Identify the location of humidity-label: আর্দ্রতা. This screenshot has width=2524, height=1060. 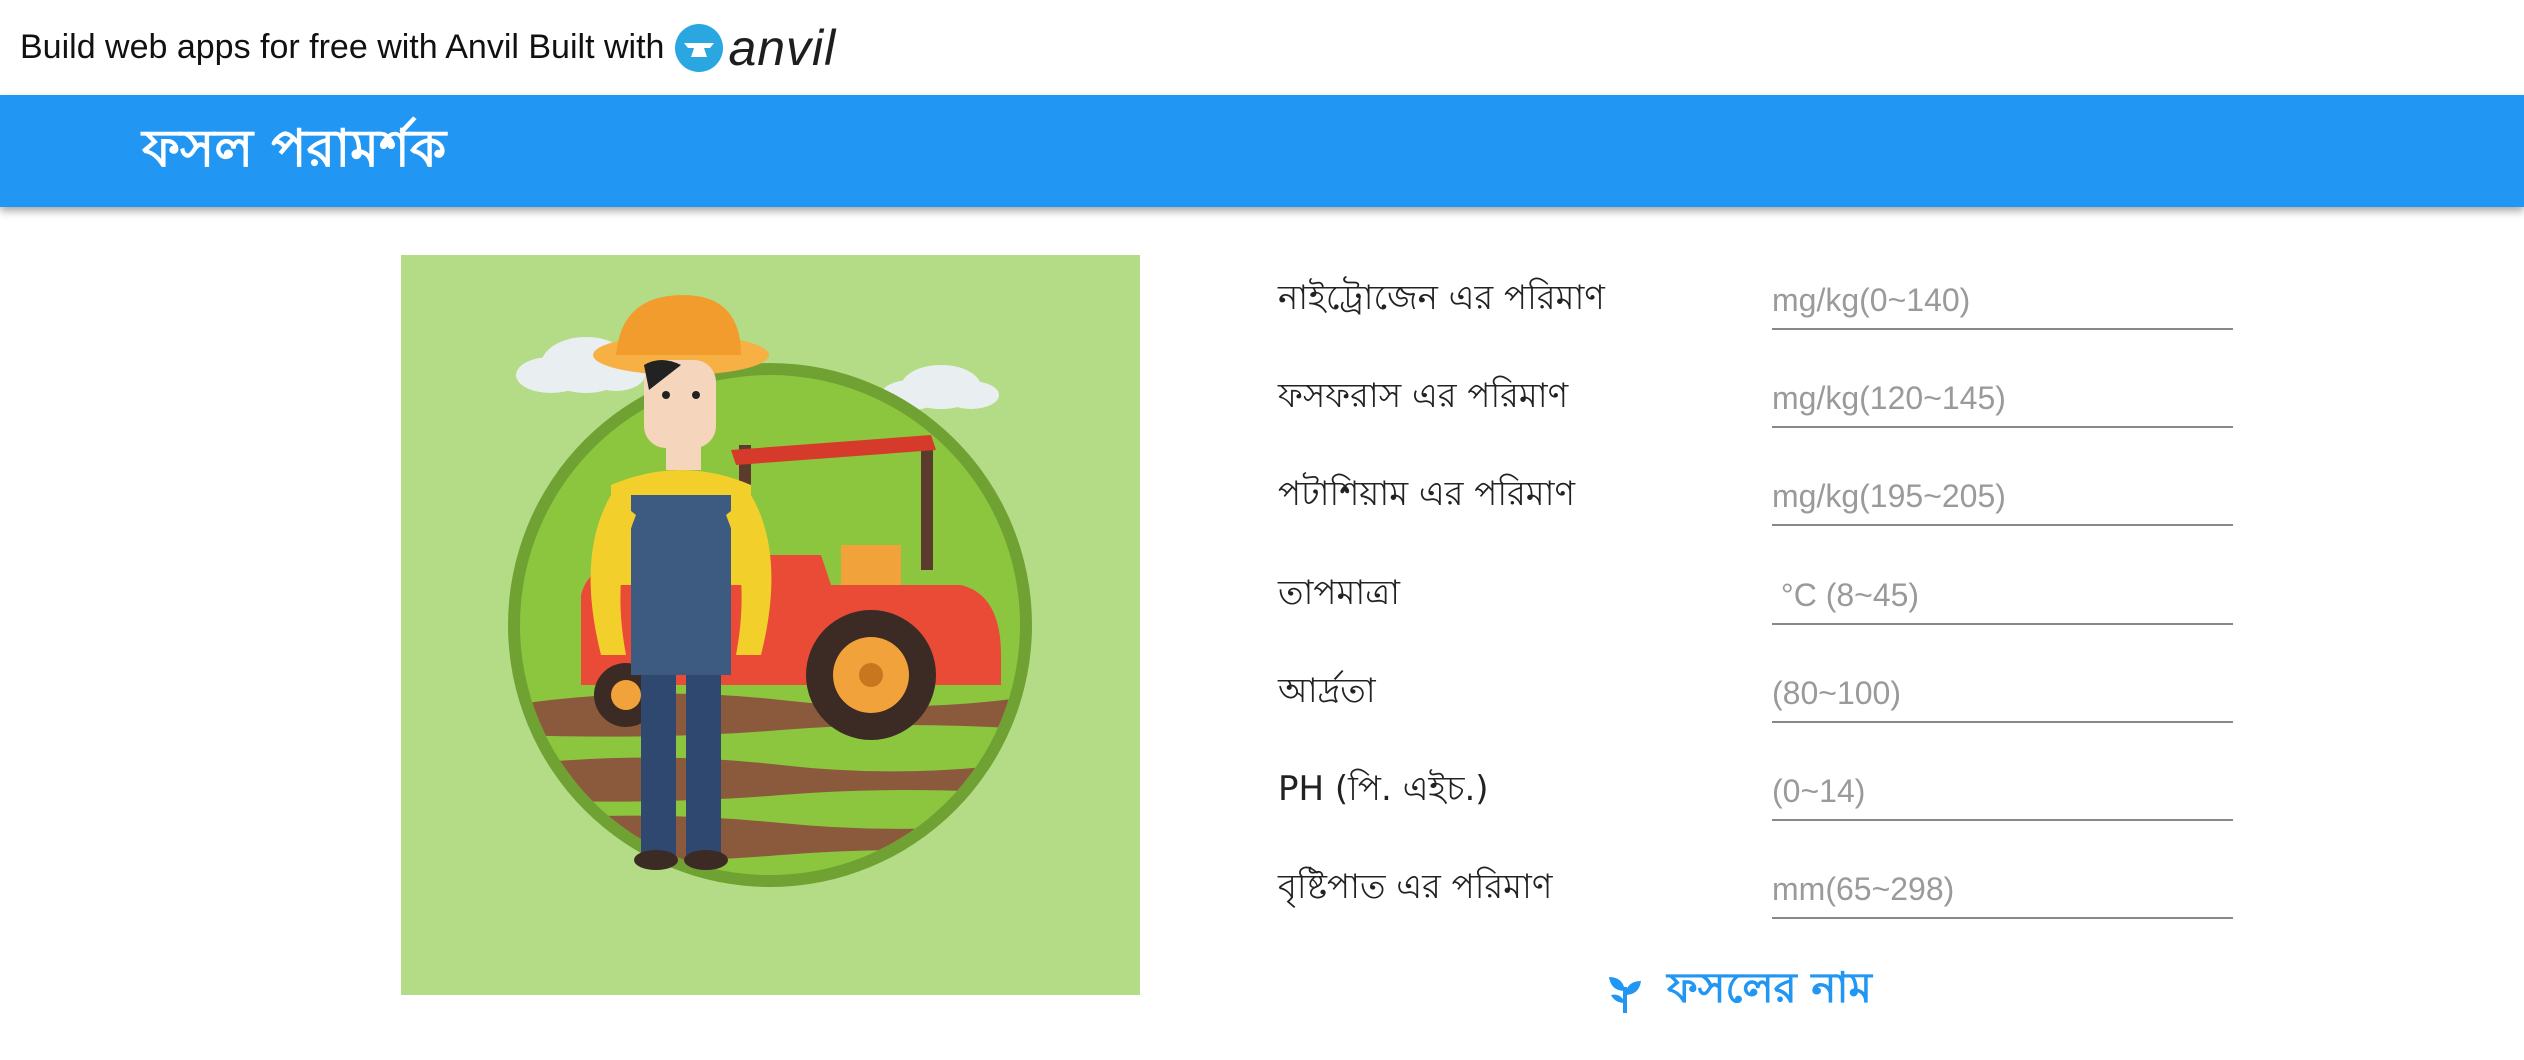
(1327, 691).